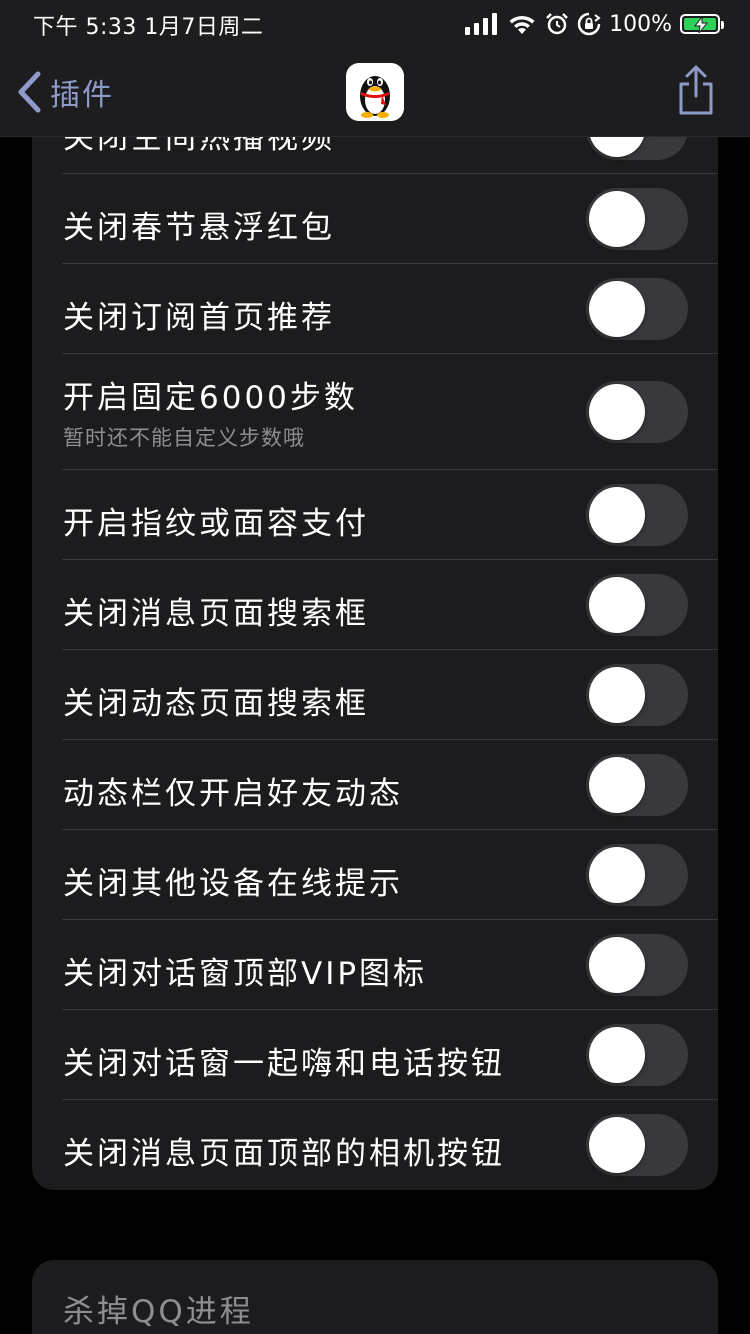 Image resolution: width=750 pixels, height=1334 pixels. I want to click on setting-row-hide-chat-buttons: 关闭对话窗一起嗨和电话按钮, so click(375, 1055).